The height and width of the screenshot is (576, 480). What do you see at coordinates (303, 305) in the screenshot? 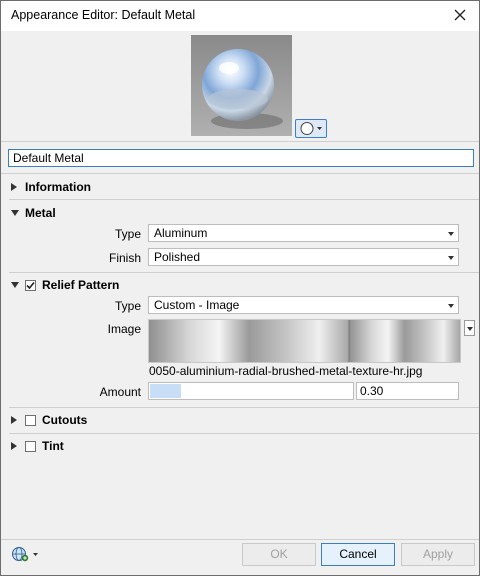
I see `relief-type-select: Custom - Image` at bounding box center [303, 305].